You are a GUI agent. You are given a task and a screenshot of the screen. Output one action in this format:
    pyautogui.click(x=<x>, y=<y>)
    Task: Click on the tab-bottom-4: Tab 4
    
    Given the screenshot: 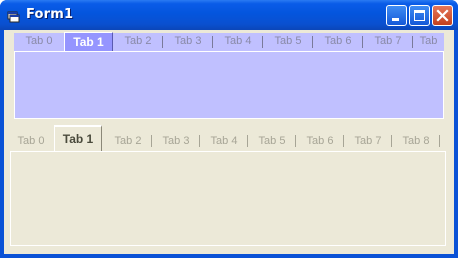 What is the action you would take?
    pyautogui.click(x=224, y=142)
    